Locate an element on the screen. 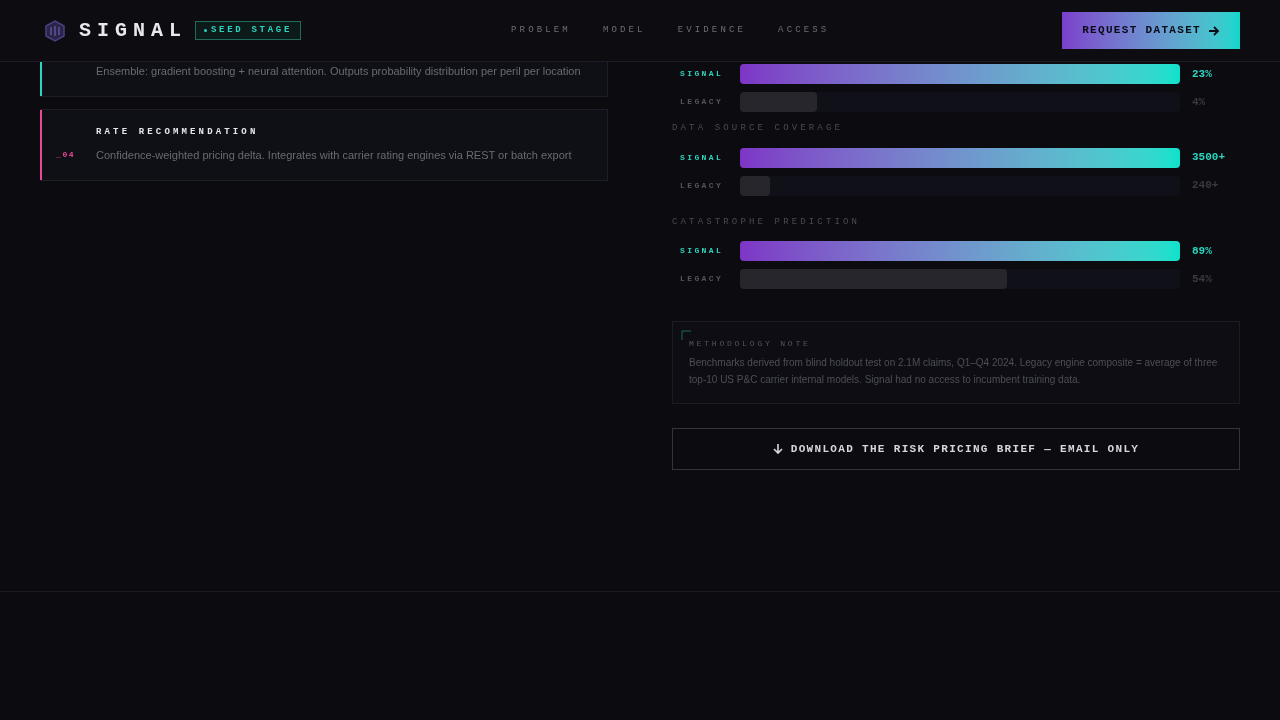 This screenshot has width=1280, height=720. download-brief-button: DOWNLOAD THE RISK PRICING BRIEF — EMAIL ONLY is located at coordinates (956, 449).